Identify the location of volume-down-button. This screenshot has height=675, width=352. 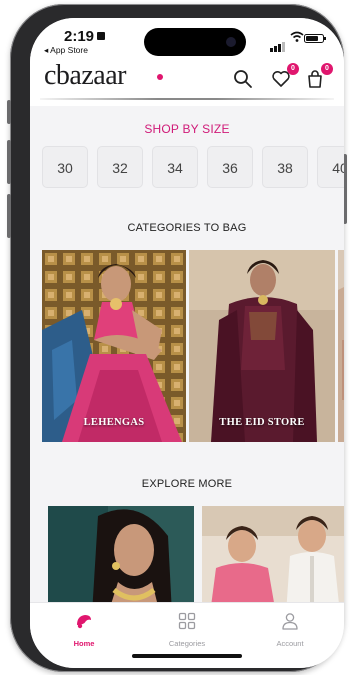
(9, 216).